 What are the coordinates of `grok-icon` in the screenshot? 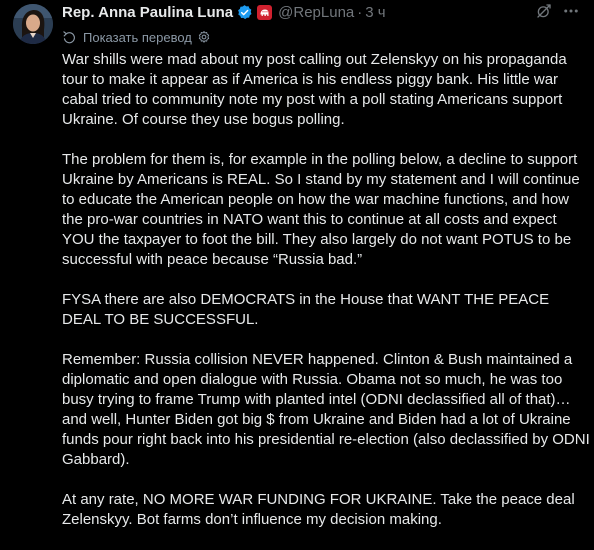 It's located at (544, 11).